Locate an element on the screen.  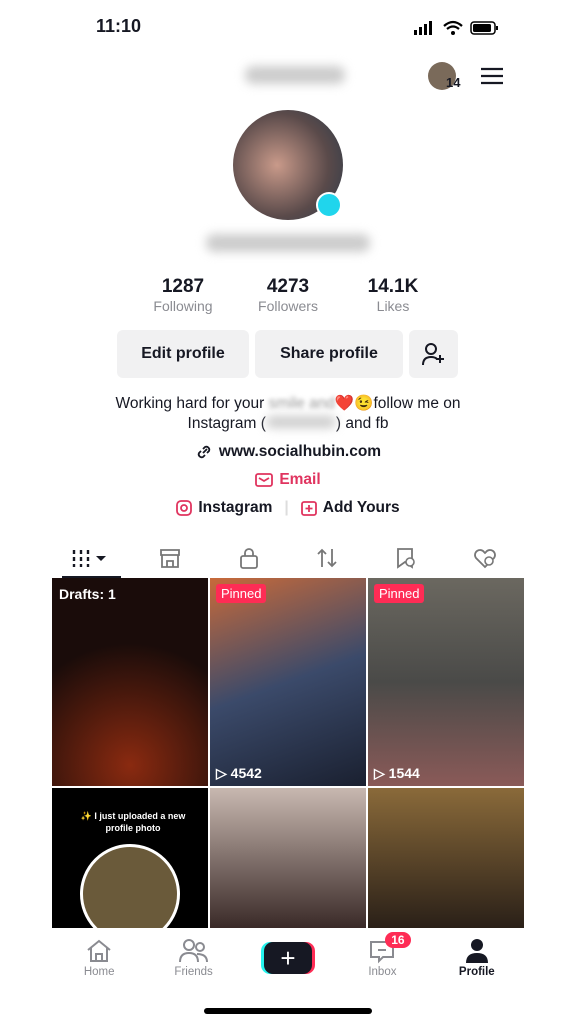
social-links: Instagram | Add Yours is located at coordinates (288, 508).